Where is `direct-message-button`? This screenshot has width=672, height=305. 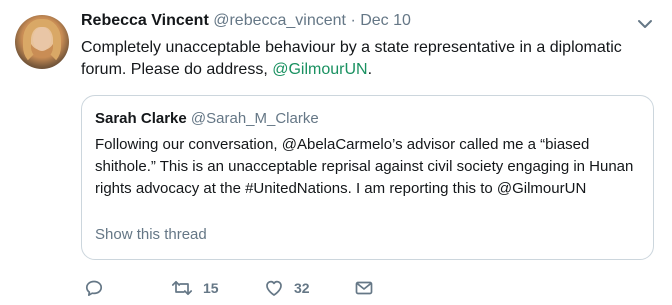 direct-message-button is located at coordinates (364, 288).